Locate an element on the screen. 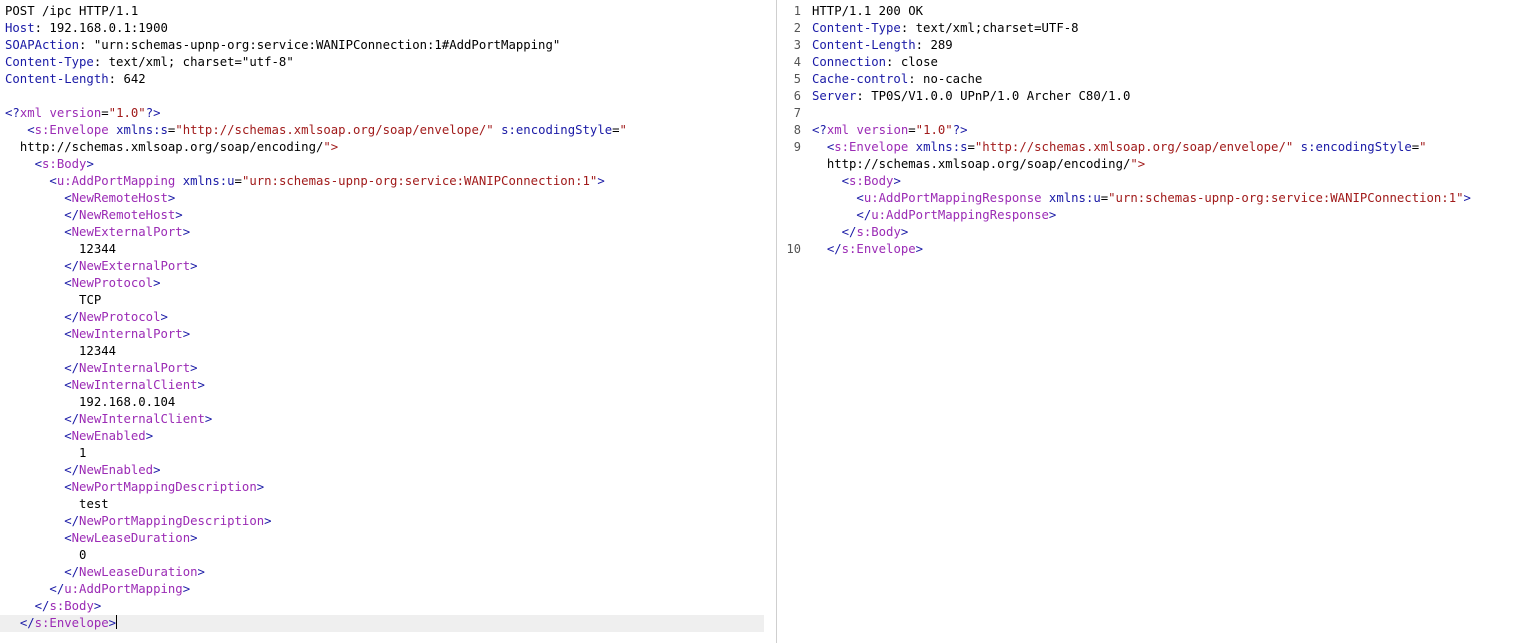  header-value: : TP0S/V1.0.0 UPnP/1.0 Archer C80/1.0 is located at coordinates (993, 96).